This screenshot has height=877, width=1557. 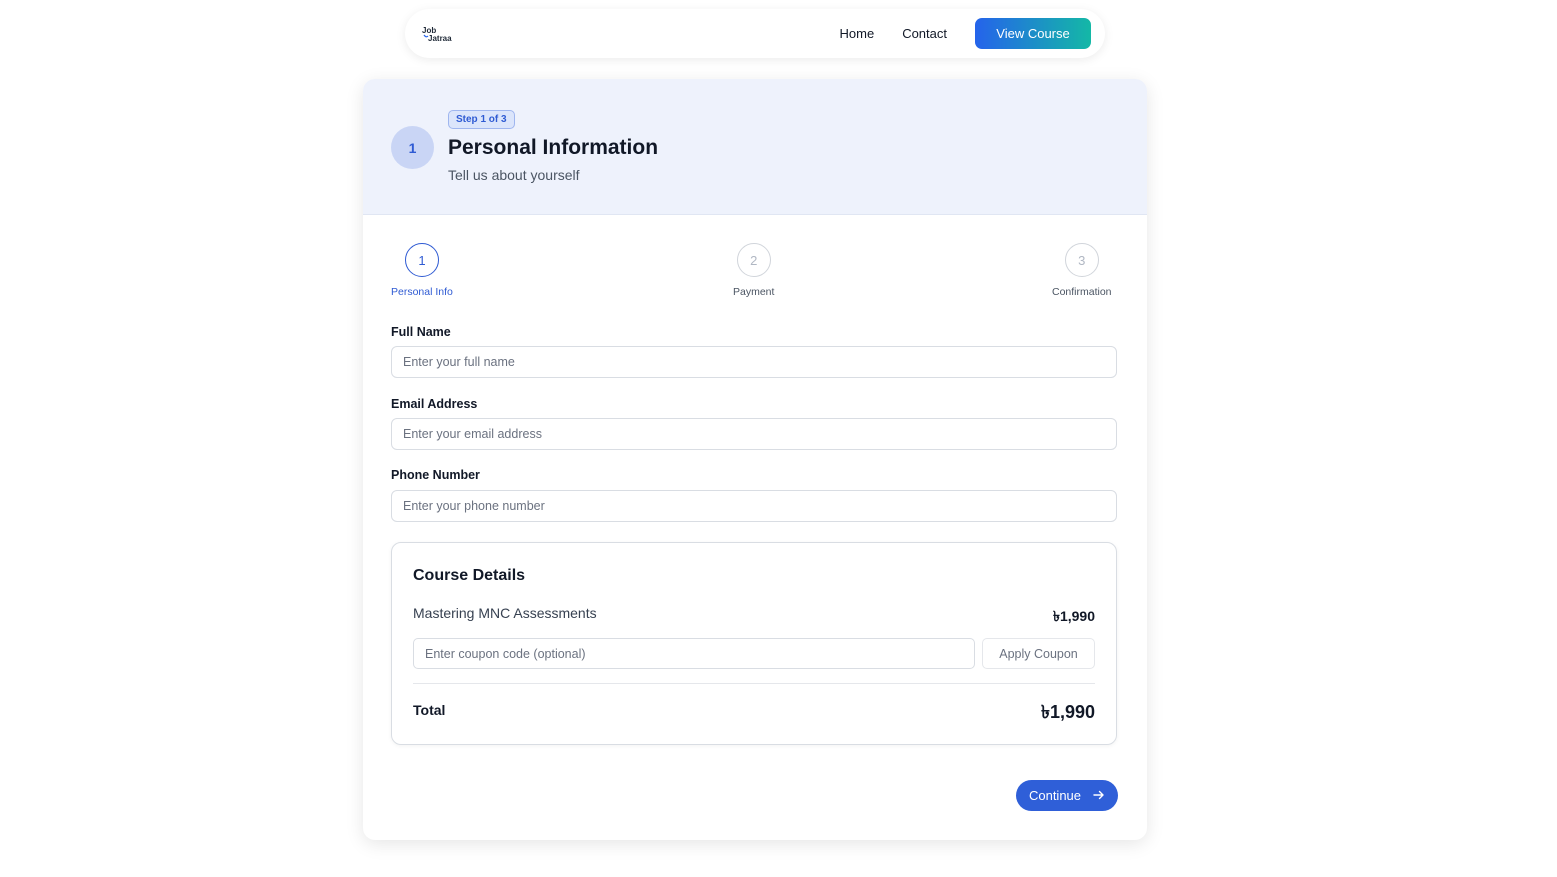 I want to click on step-circle: 2, so click(x=753, y=260).